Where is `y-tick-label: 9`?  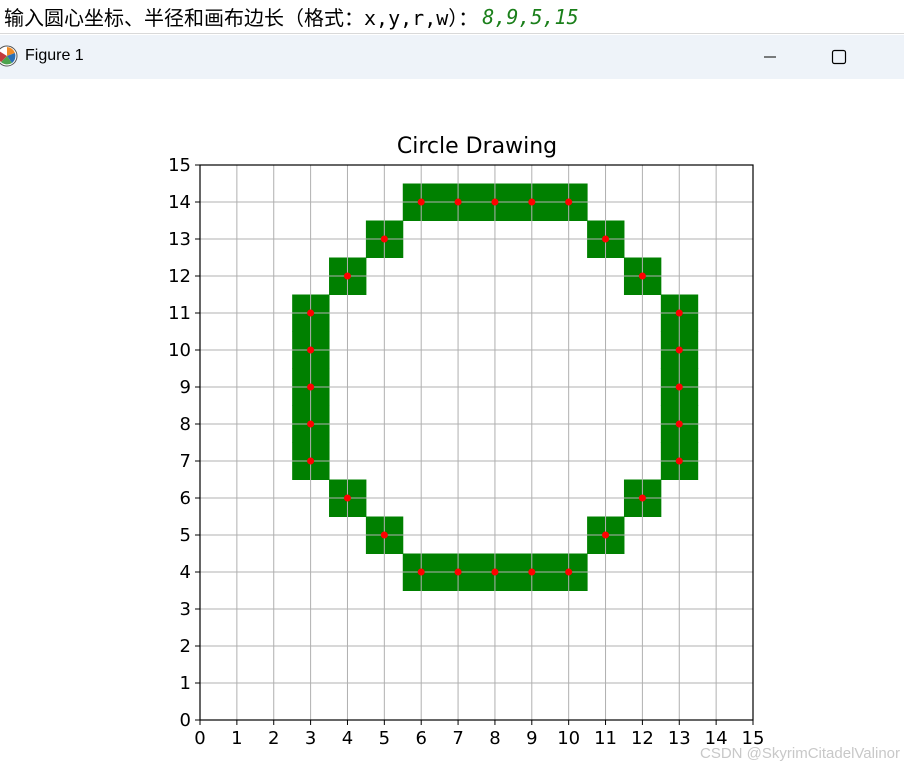
y-tick-label: 9 is located at coordinates (185, 387).